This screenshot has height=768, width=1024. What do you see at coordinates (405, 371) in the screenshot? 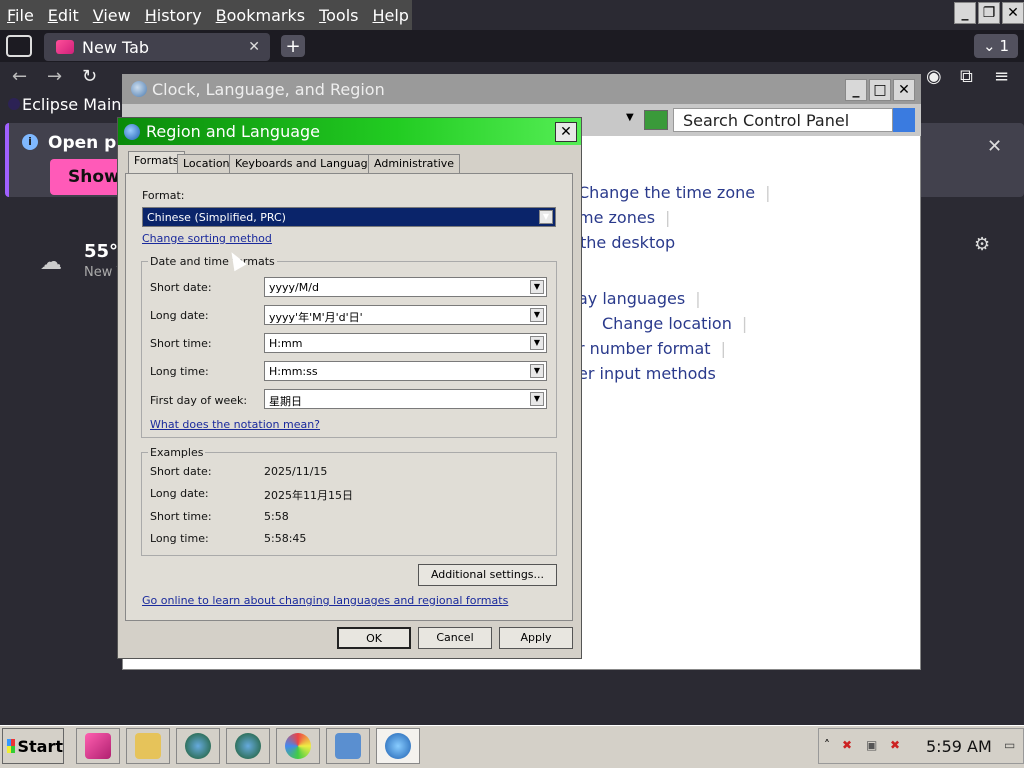
I see `long-time-select: H:mm:ss ▼` at bounding box center [405, 371].